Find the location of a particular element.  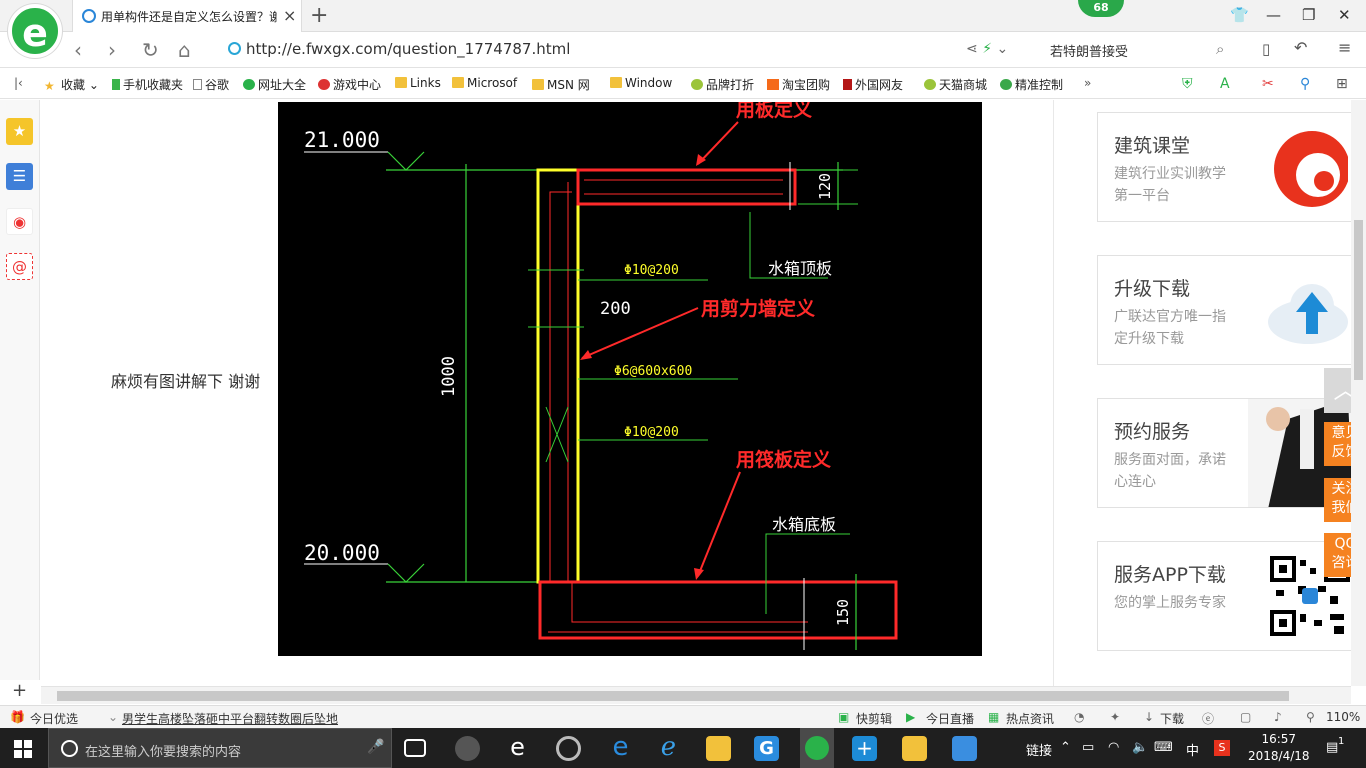

browser-logo: e is located at coordinates (35, 31).